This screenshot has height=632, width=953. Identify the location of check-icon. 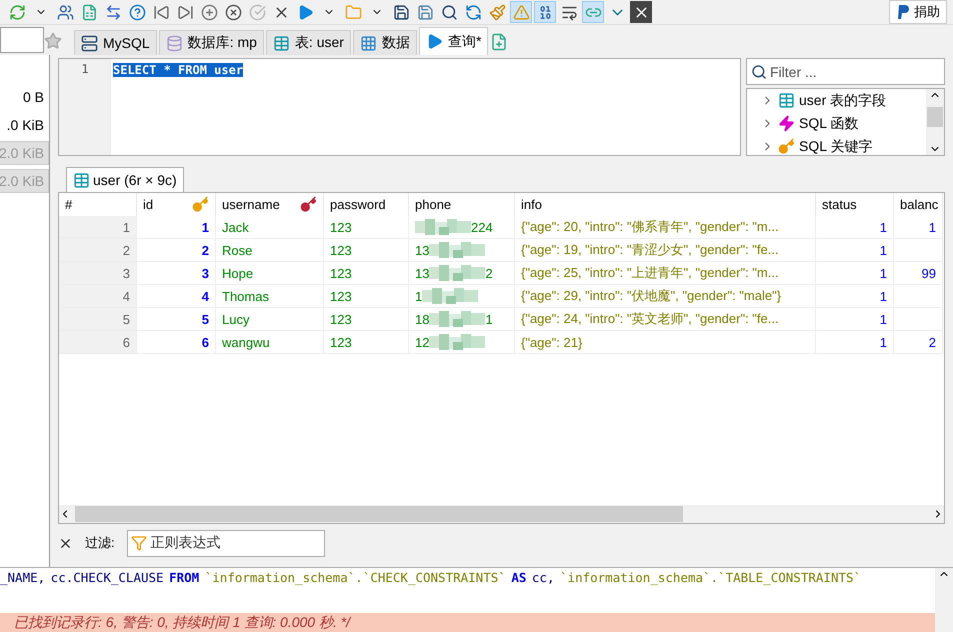
(257, 12).